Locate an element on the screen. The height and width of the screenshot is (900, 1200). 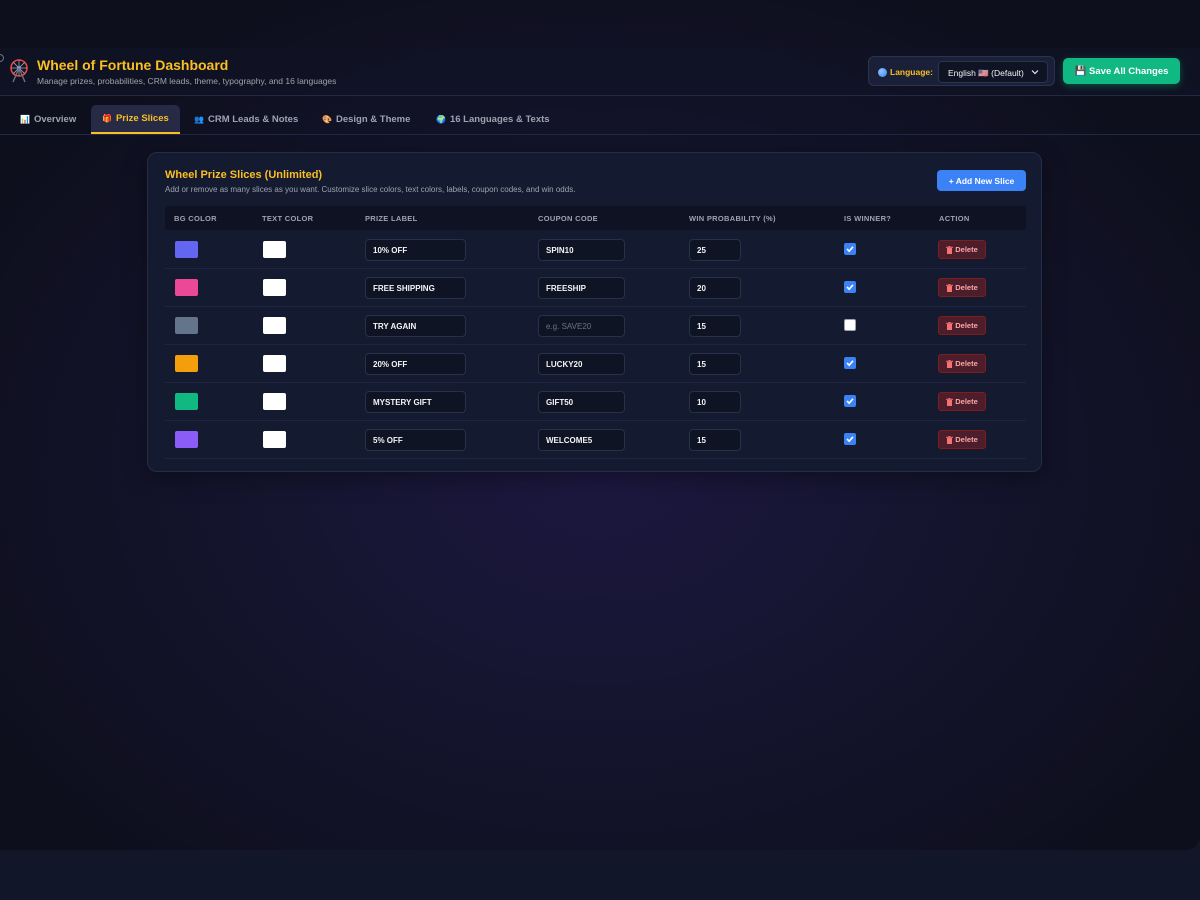
column-header-win-probability: WIN PROBABILITY (%) is located at coordinates (732, 218).